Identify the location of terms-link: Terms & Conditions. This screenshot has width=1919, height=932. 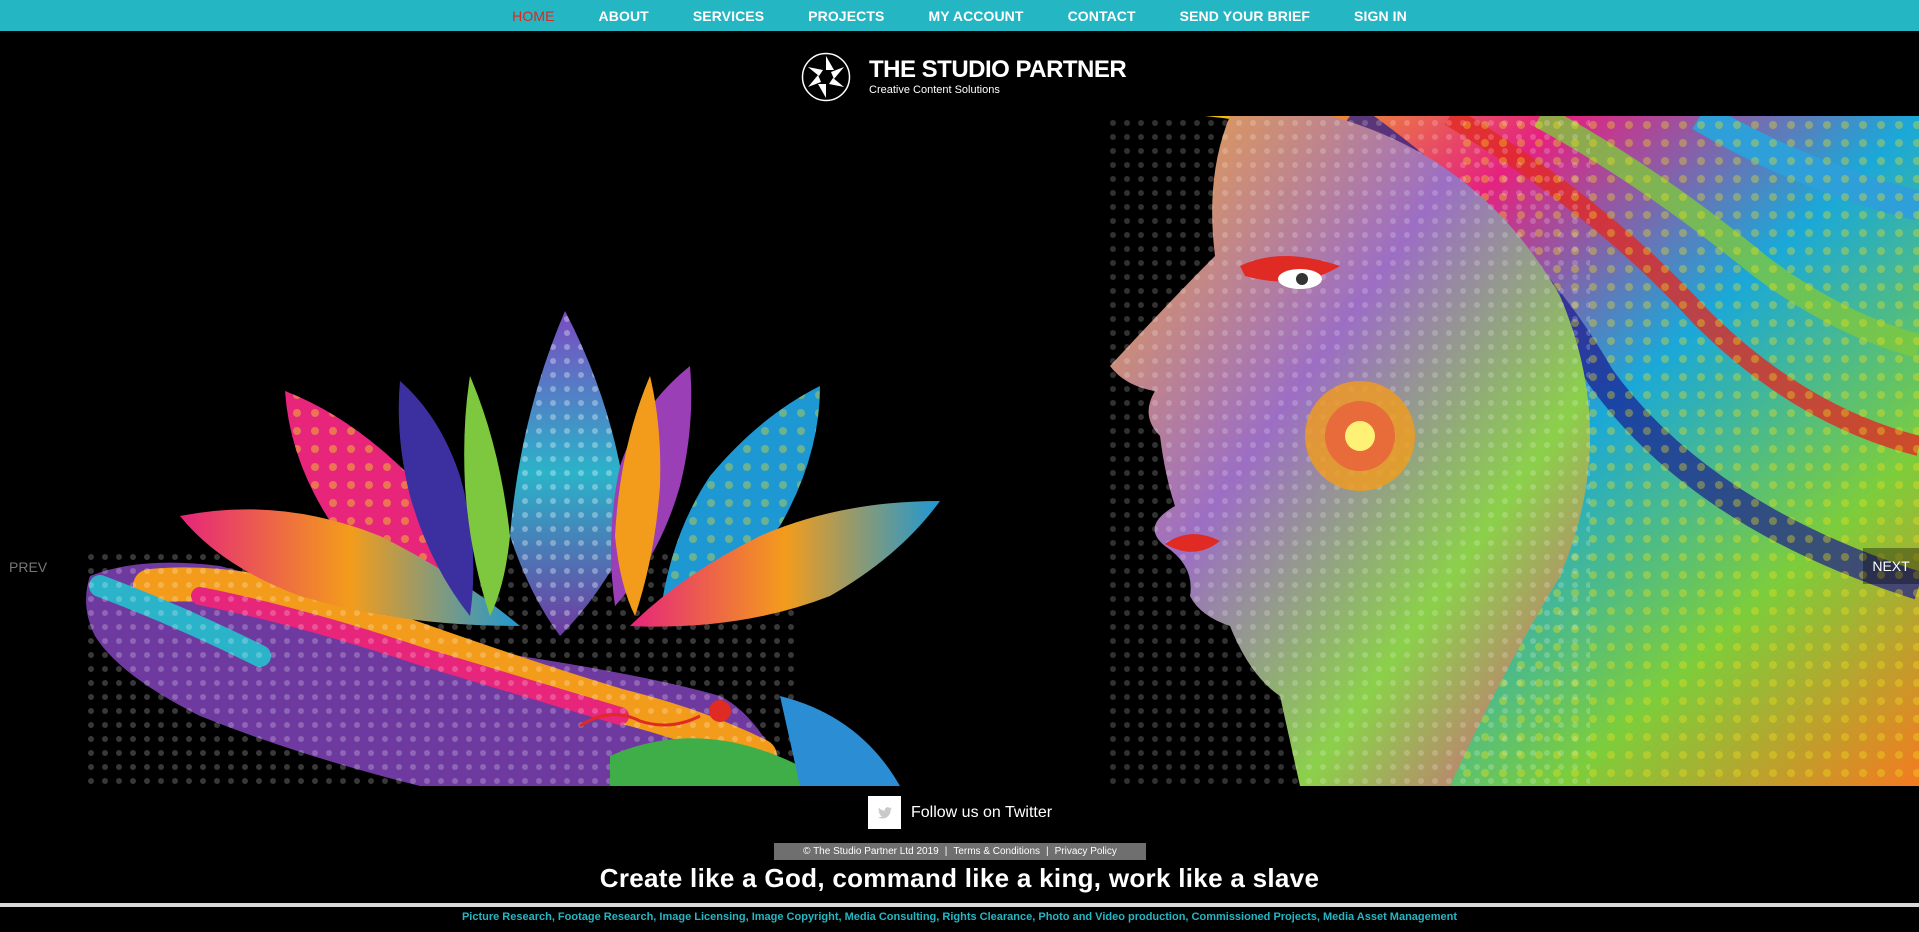
(996, 851).